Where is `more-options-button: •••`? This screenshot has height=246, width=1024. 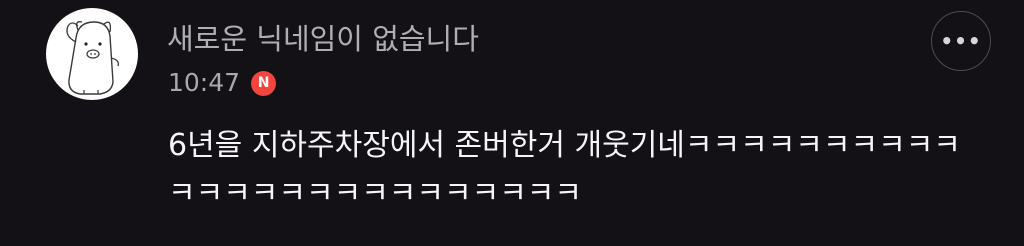
more-options-button: ••• is located at coordinates (961, 41).